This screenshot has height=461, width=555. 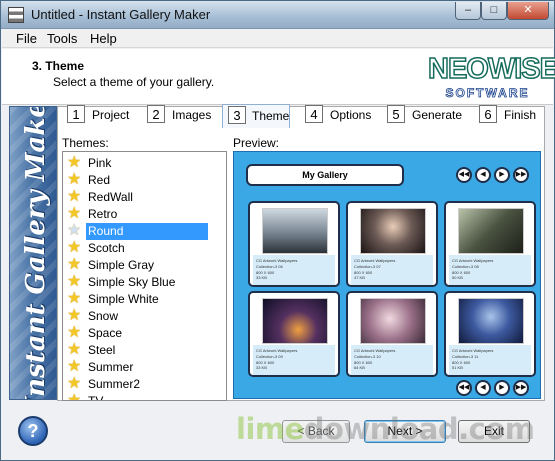 What do you see at coordinates (121, 14) in the screenshot?
I see `window-title: Untitled - Instant Gallery Maker` at bounding box center [121, 14].